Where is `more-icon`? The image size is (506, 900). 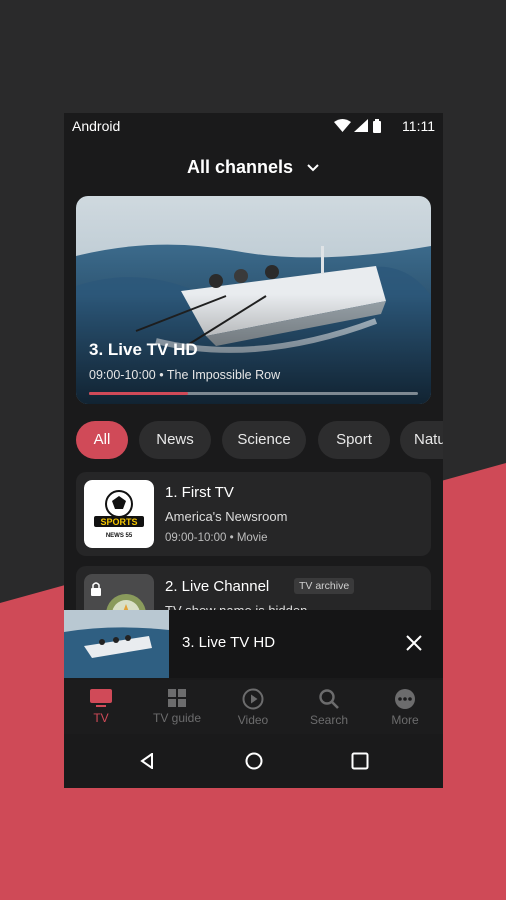 more-icon is located at coordinates (405, 699).